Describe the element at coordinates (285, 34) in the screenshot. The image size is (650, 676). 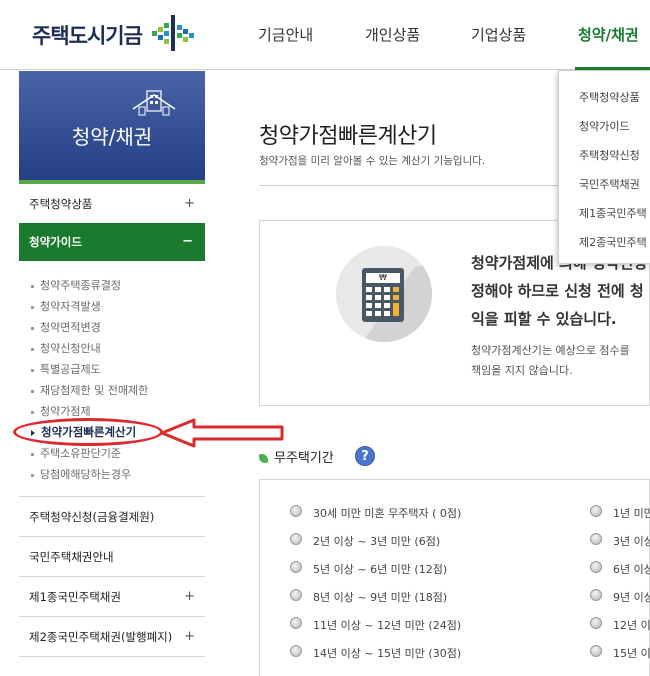
I see `nav-fund-info: 기금안내` at that location.